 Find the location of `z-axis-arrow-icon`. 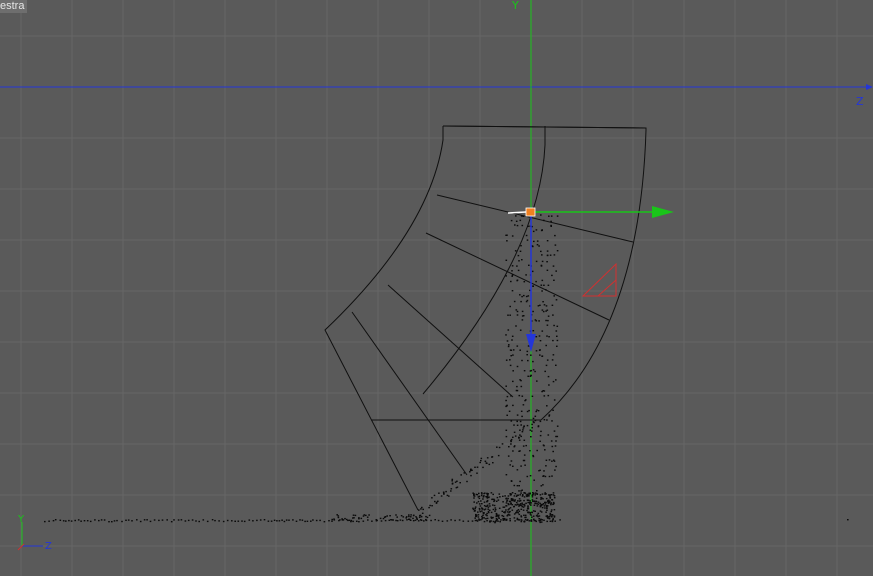

z-axis-arrow-icon is located at coordinates (869, 87).